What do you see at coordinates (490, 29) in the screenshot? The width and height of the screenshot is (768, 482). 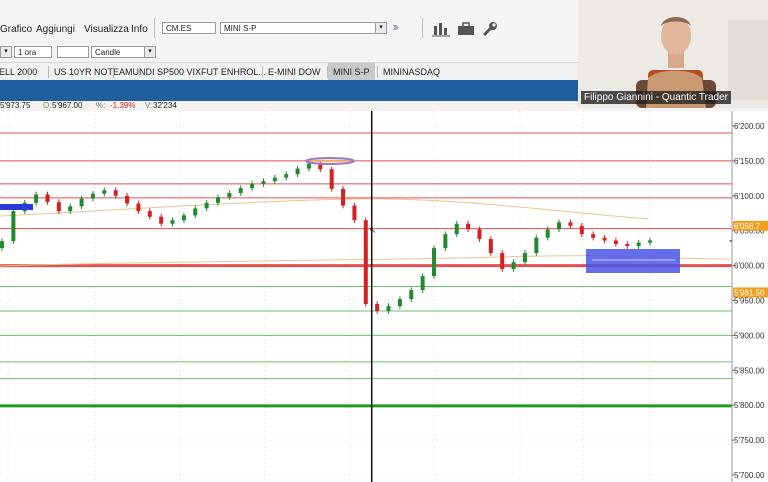 I see `wrench-icon` at bounding box center [490, 29].